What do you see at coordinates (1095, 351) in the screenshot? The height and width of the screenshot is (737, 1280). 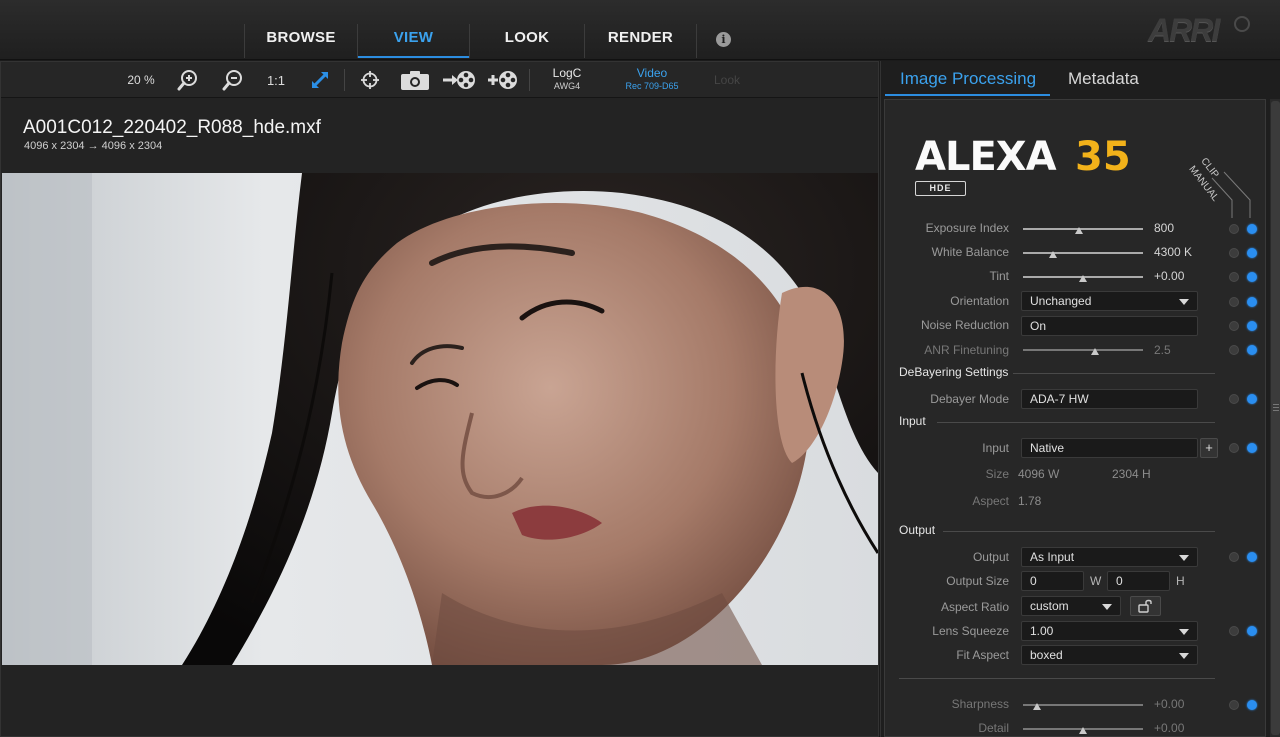 I see `anr-finetuning-thumb` at bounding box center [1095, 351].